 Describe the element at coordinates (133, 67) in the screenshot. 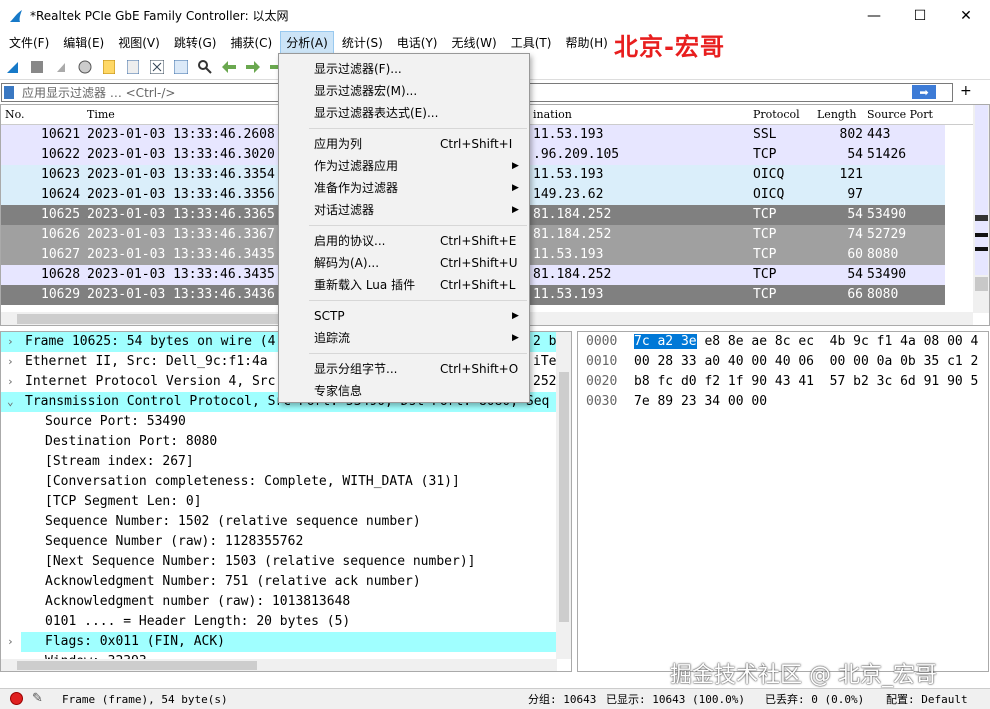

I see `save-file-icon` at that location.